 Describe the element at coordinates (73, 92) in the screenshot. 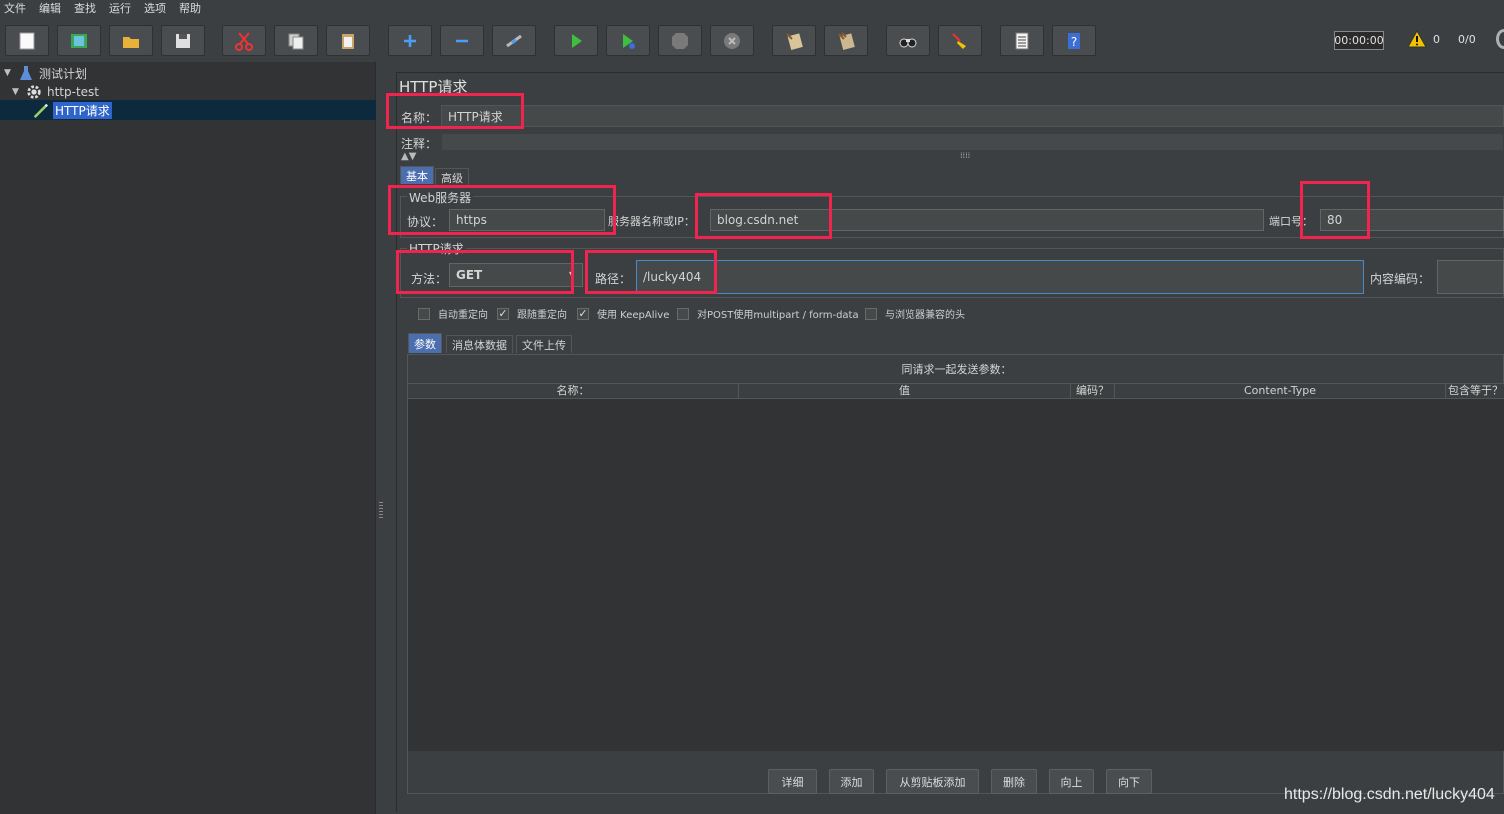

I see `tree-label-thread-group: http-test` at that location.